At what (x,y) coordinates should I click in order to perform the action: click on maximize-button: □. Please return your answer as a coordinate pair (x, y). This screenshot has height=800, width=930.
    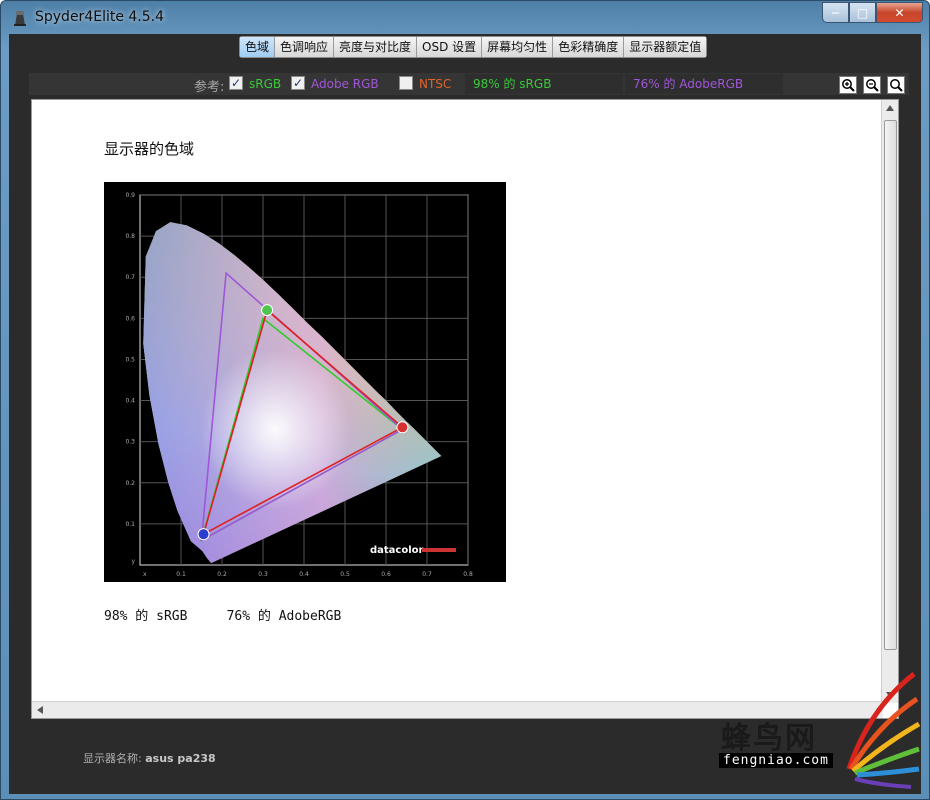
    Looking at the image, I should click on (862, 12).